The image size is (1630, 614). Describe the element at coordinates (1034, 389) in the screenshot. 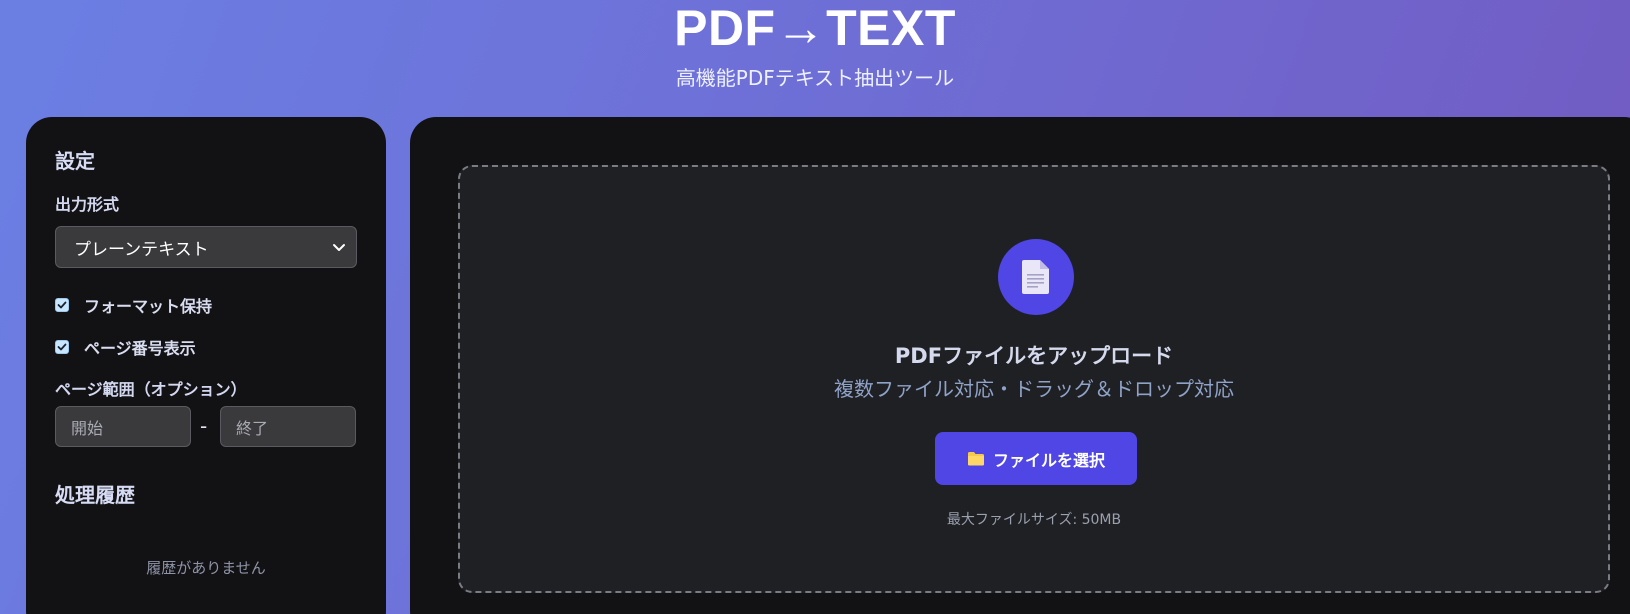

I see `upload-subheading: 複数ファイル対応・ドラッグ＆ドロップ対応` at that location.